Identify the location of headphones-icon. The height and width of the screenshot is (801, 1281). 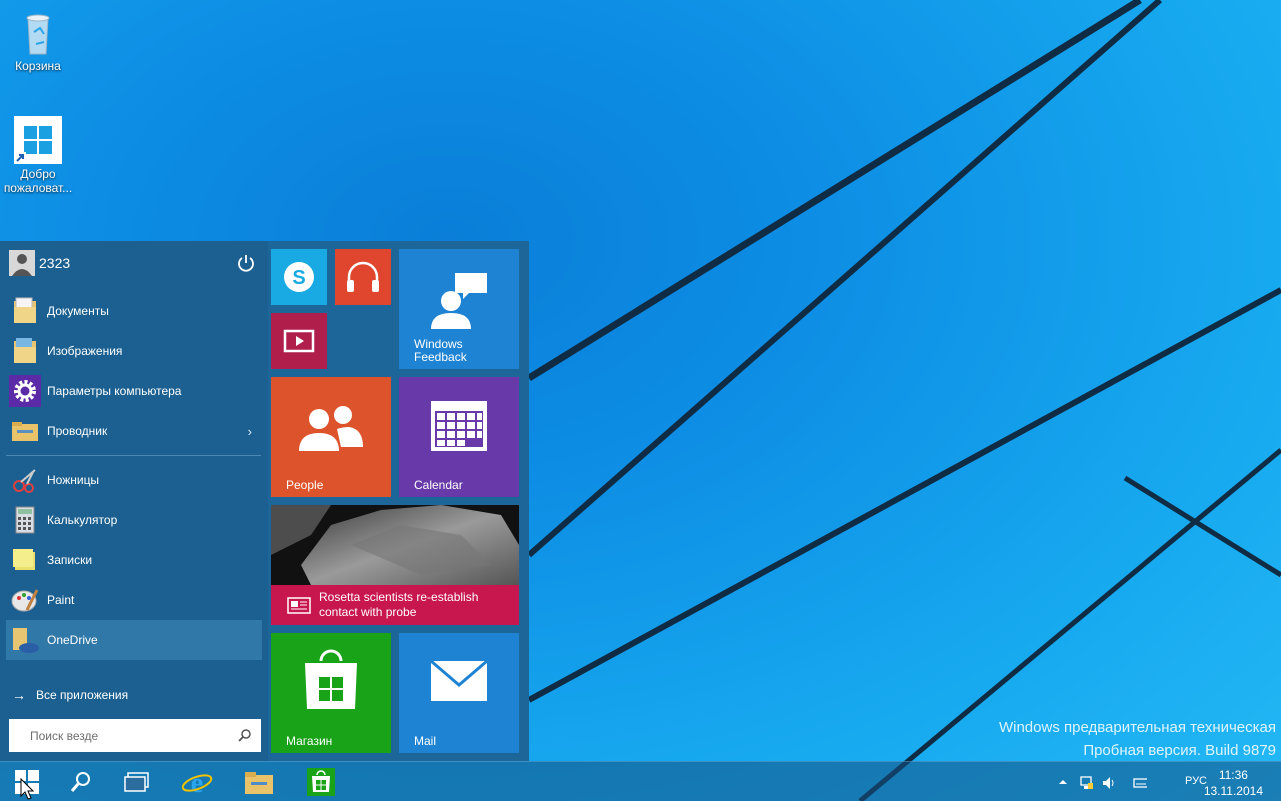
(363, 276).